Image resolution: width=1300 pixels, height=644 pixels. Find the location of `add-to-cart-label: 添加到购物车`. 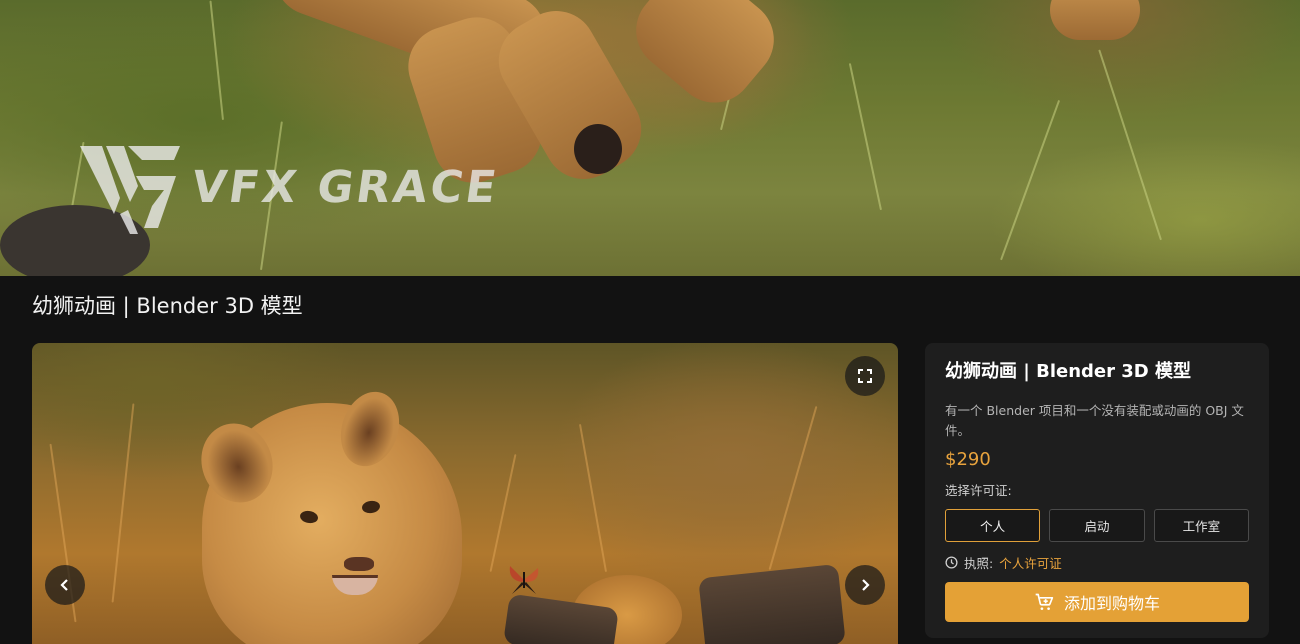

add-to-cart-label: 添加到购物车 is located at coordinates (1111, 603).